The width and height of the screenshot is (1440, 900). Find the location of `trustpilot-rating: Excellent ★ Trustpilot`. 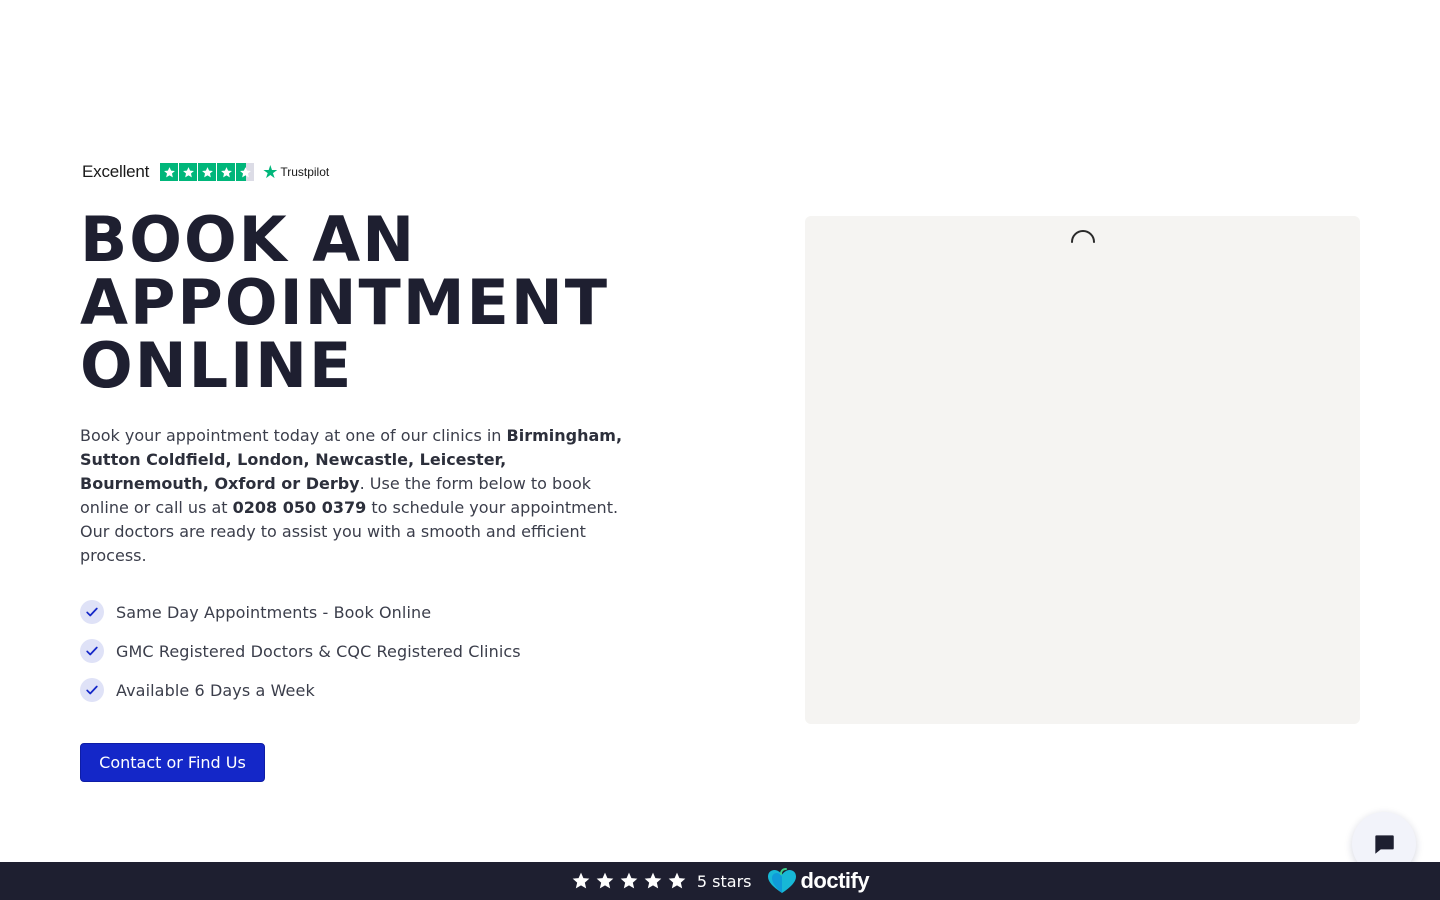

trustpilot-rating: Excellent ★ Trustpilot is located at coordinates (205, 172).